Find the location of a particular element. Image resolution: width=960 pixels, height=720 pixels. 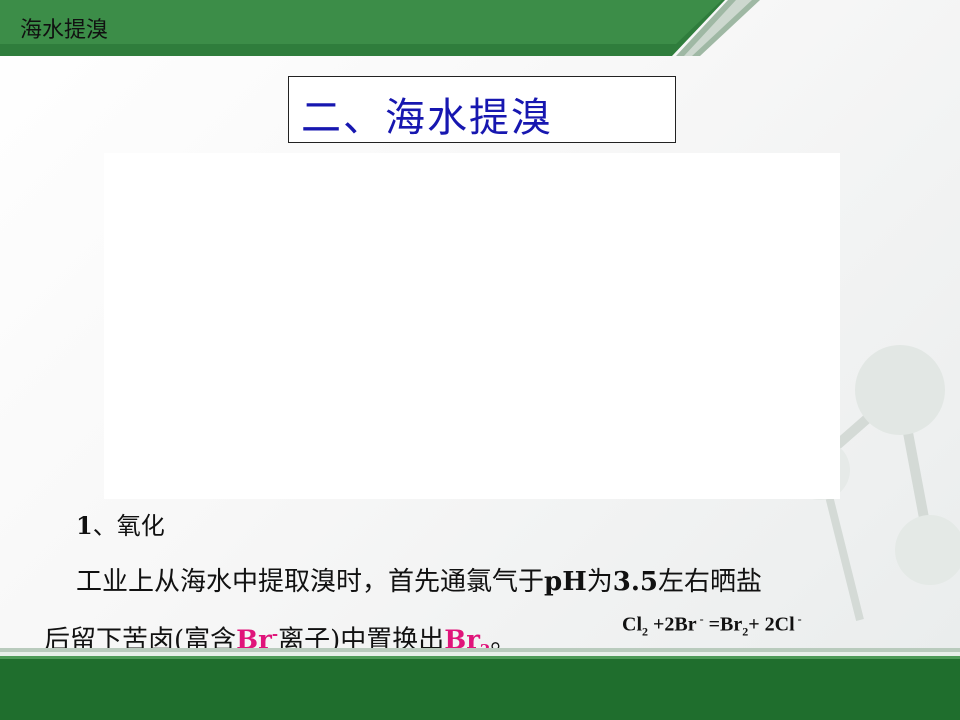

paragraph-line-1: 工业上从海水中提取溴时，首先通氯气于pH为3.5左右晒盐 is located at coordinates (403, 582).